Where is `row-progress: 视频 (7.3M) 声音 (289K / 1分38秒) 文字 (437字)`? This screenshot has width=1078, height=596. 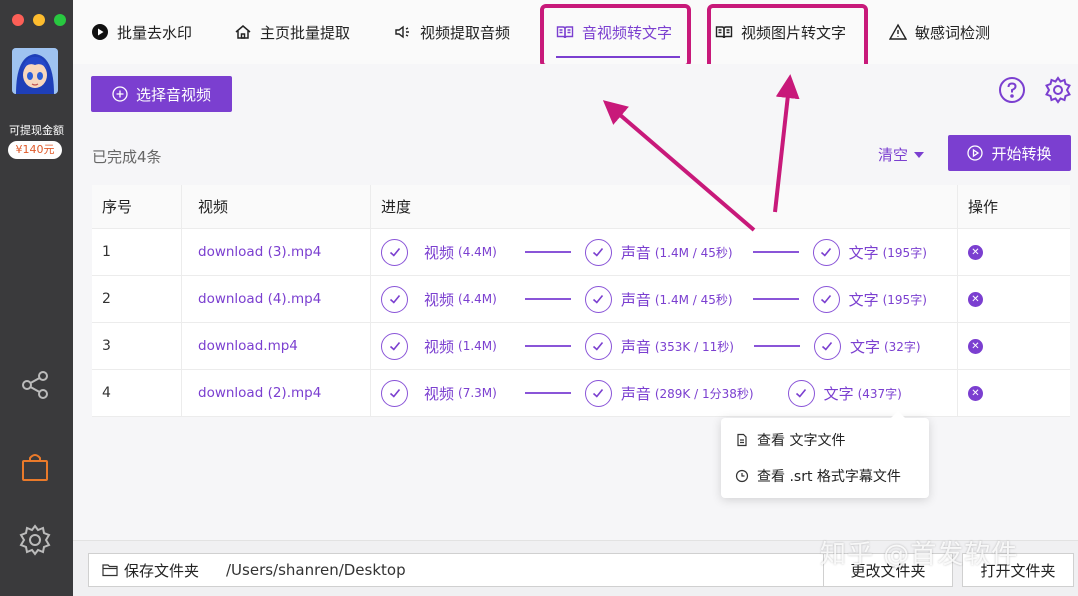 row-progress: 视频 (7.3M) 声音 (289K / 1分38秒) 文字 (437字) is located at coordinates (664, 393).